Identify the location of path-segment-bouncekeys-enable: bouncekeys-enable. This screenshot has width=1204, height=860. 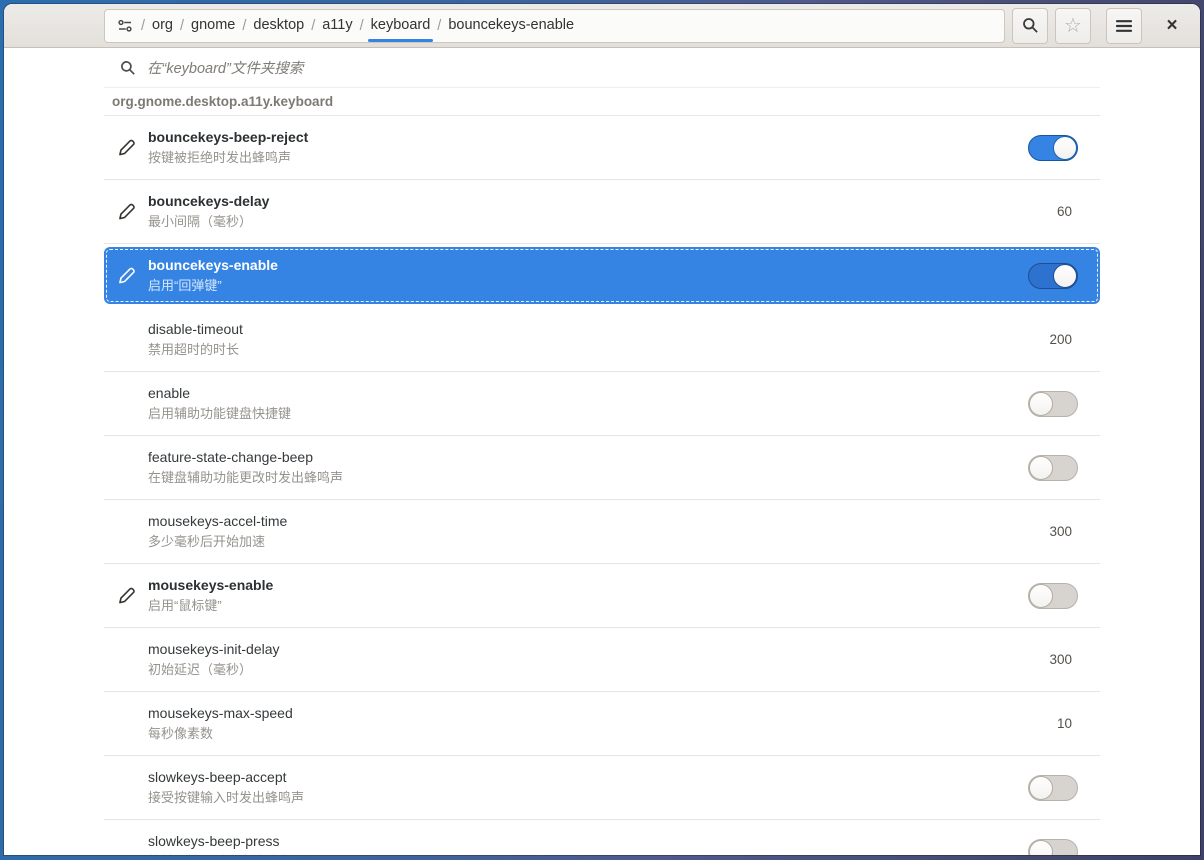
(511, 26).